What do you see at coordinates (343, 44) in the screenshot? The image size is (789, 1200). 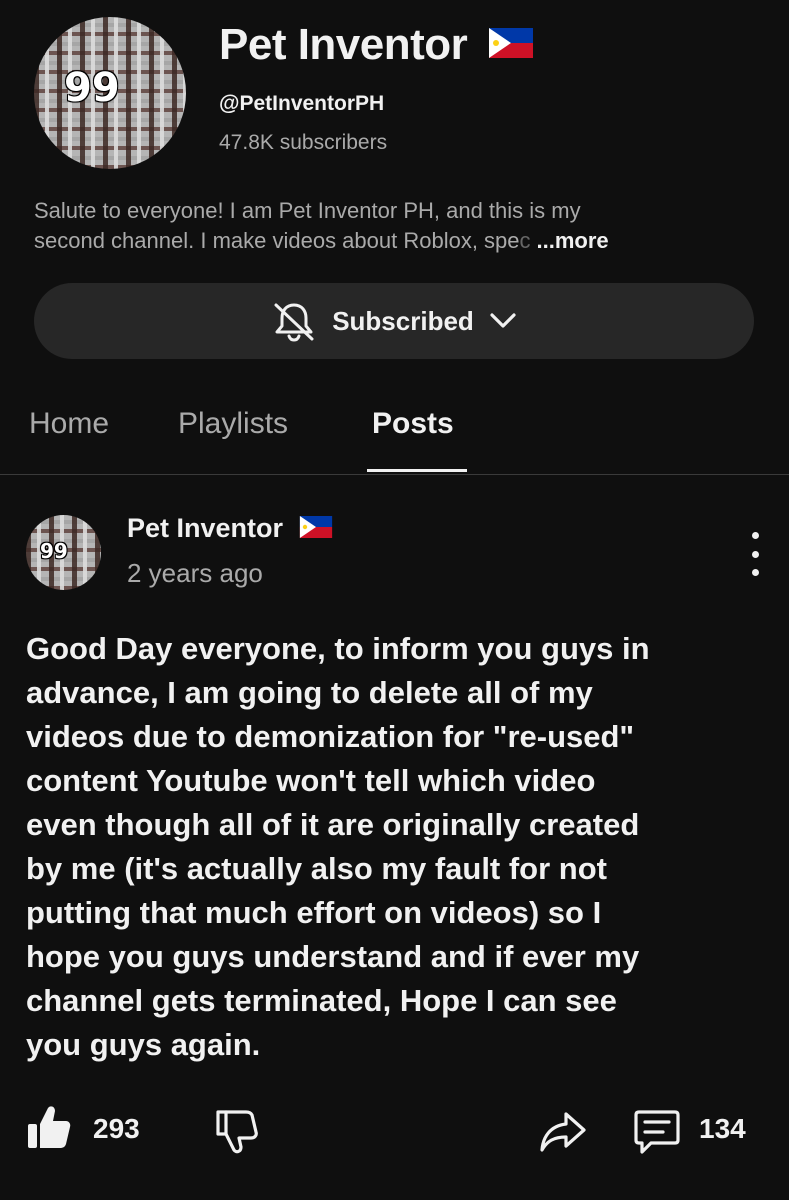 I see `channel-name-text: Pet Inventor` at bounding box center [343, 44].